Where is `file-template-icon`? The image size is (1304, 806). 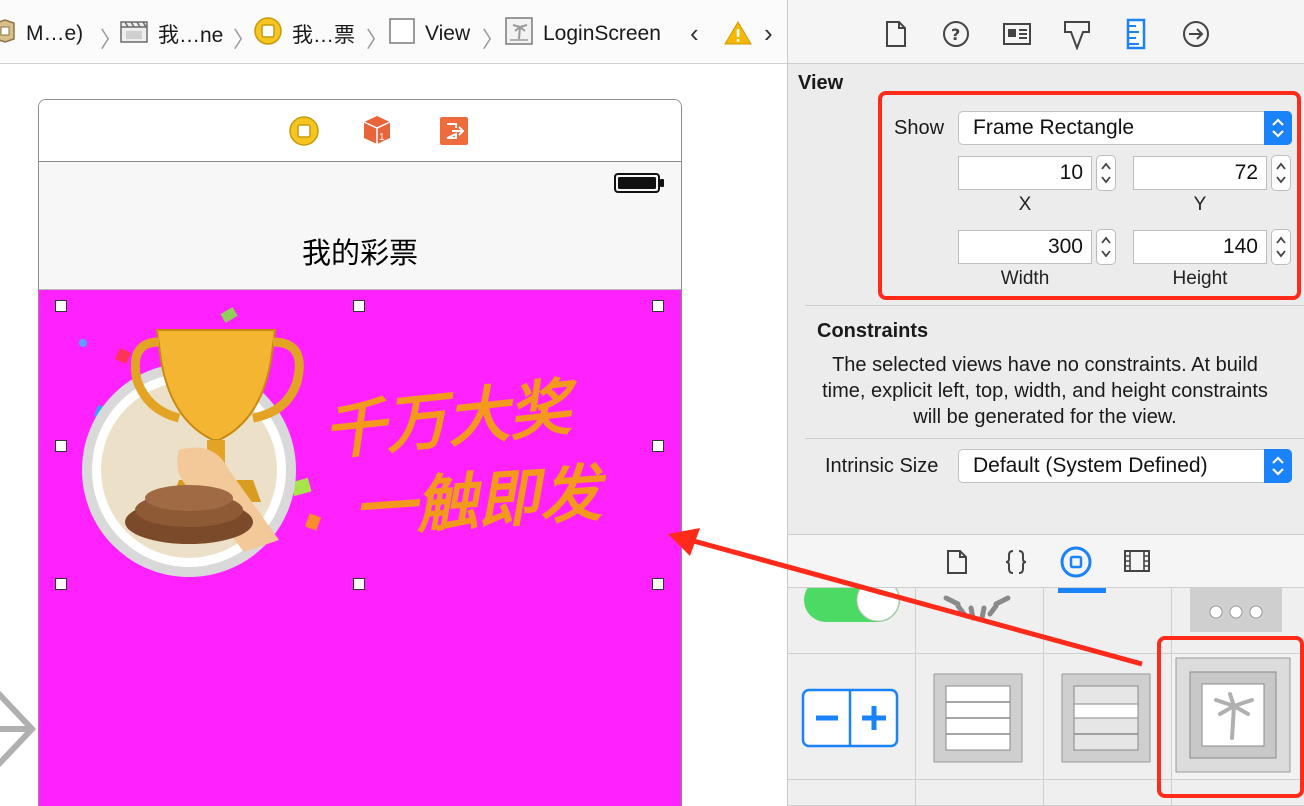 file-template-icon is located at coordinates (957, 564).